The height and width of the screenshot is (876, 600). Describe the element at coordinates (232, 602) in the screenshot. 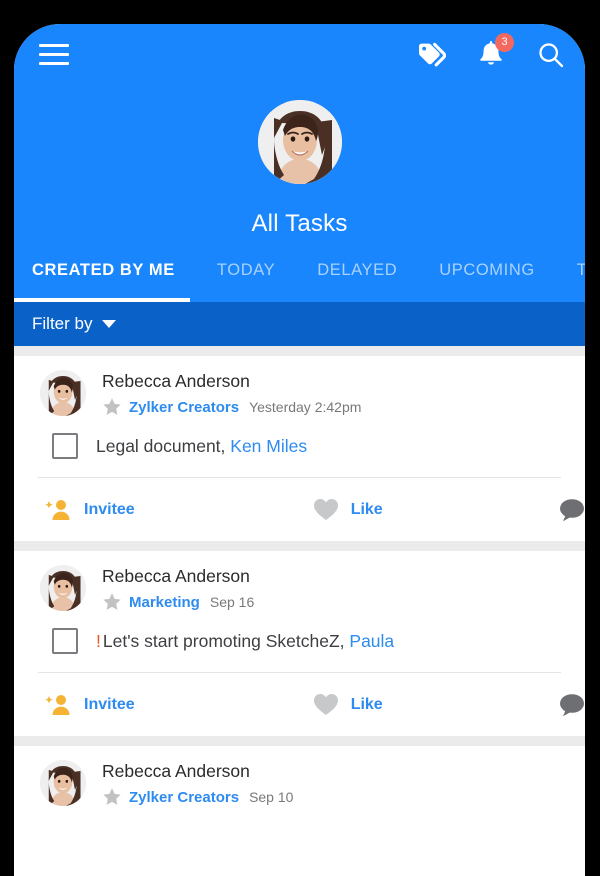

I see `timestamp: Sep 16` at that location.